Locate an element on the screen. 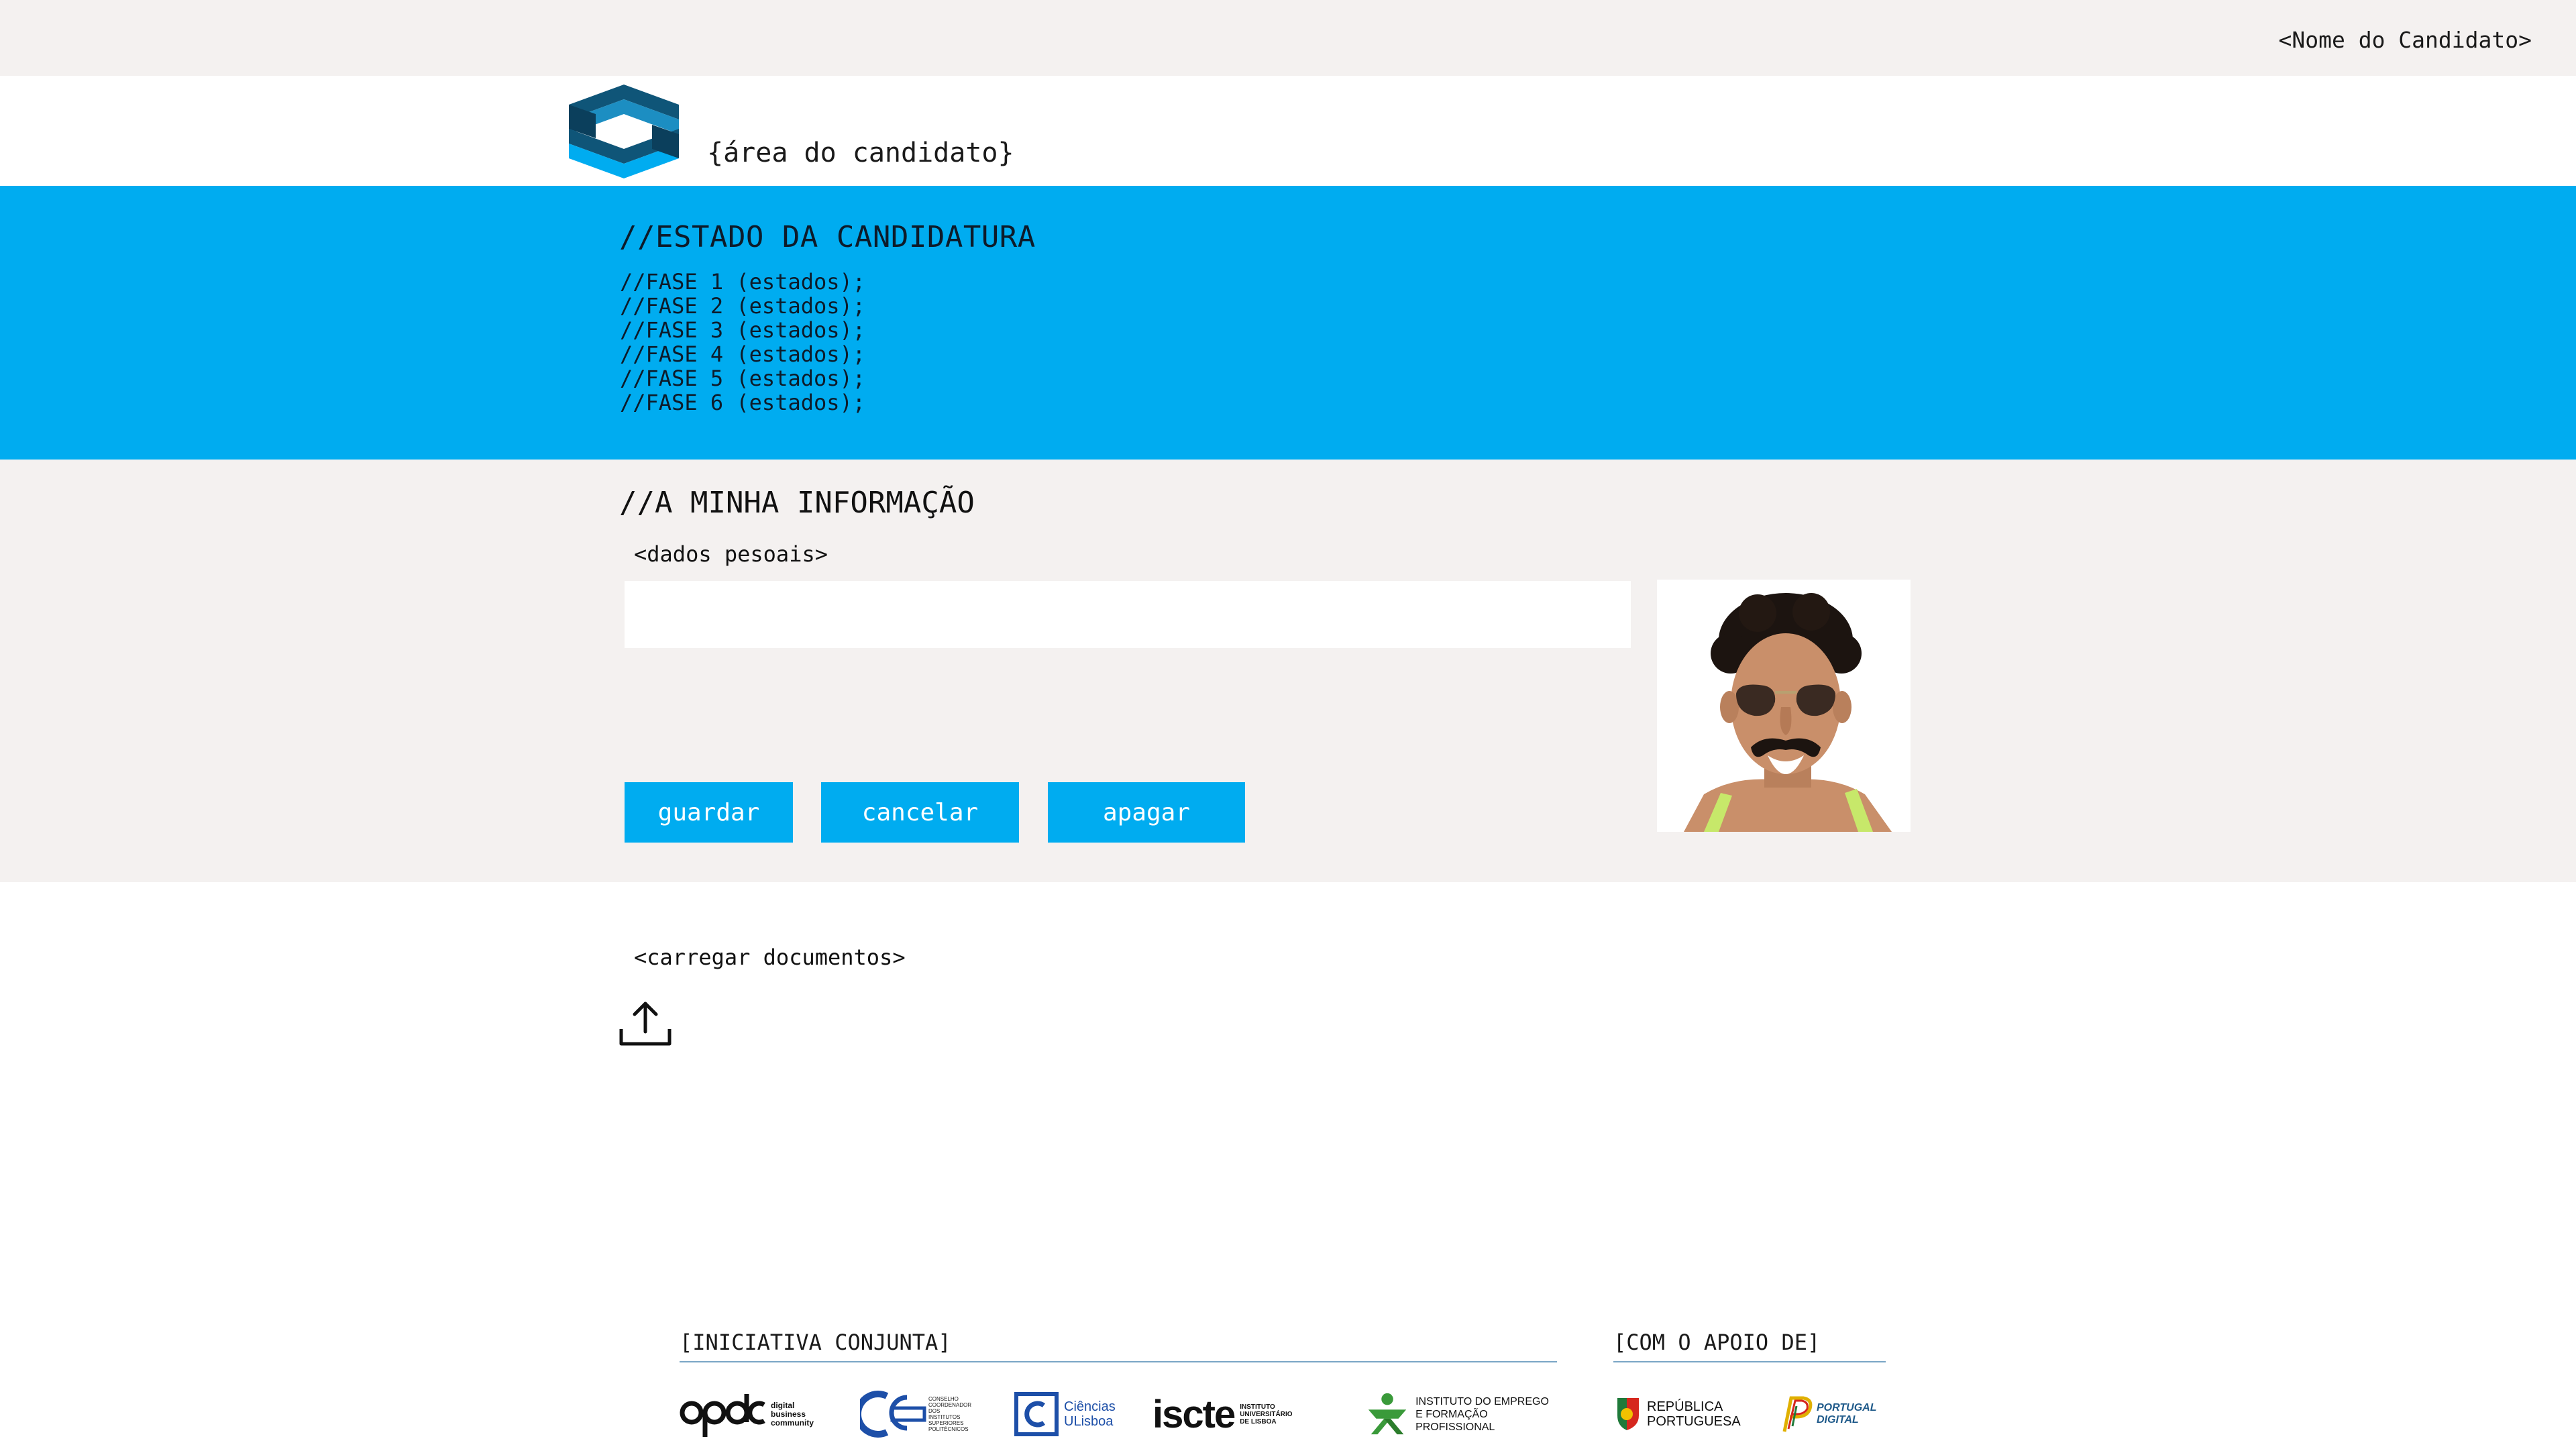  ccisp-text: POLITÉCNICOS is located at coordinates (948, 1429).